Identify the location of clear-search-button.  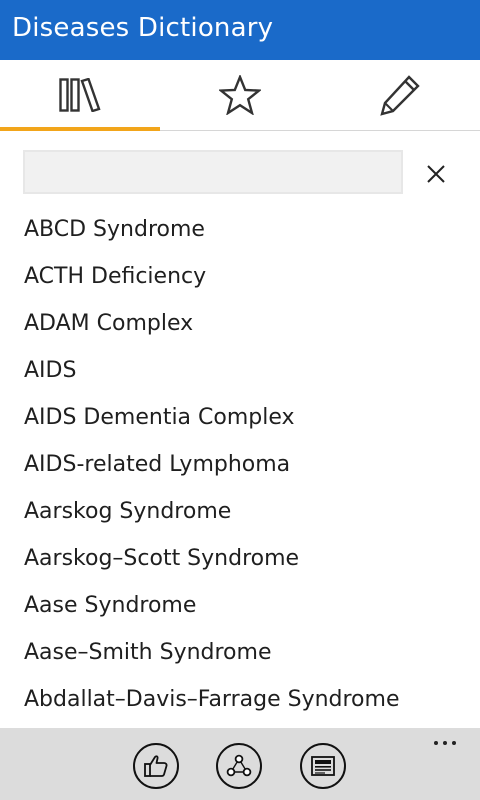
(436, 174).